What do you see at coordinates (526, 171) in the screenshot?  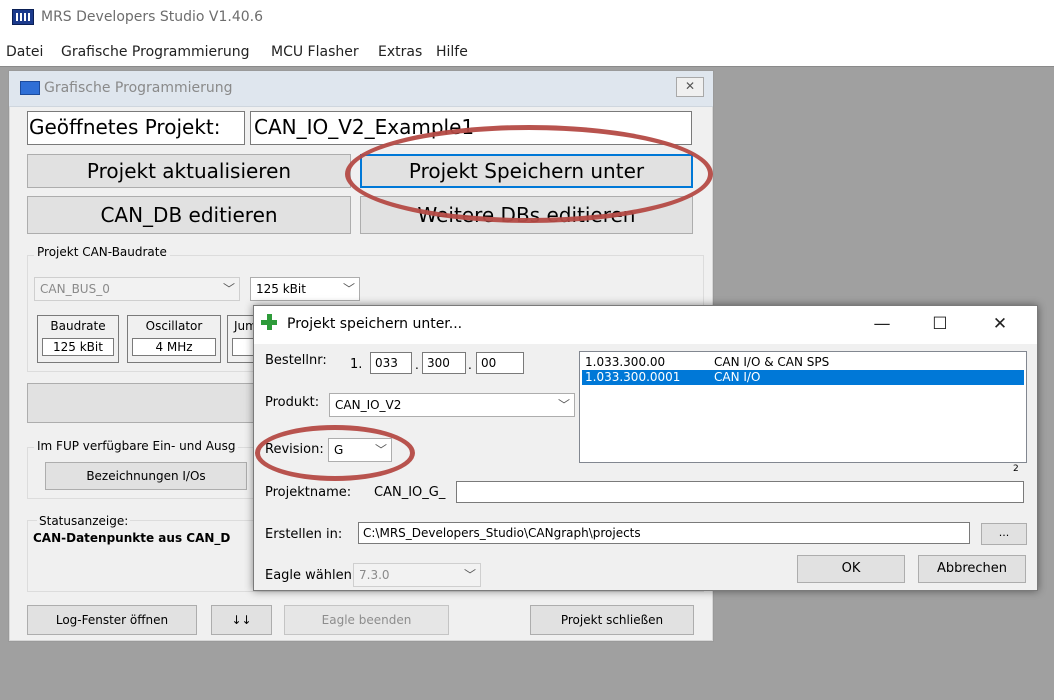 I see `save-project-as-button: Projekt Speichern unter` at bounding box center [526, 171].